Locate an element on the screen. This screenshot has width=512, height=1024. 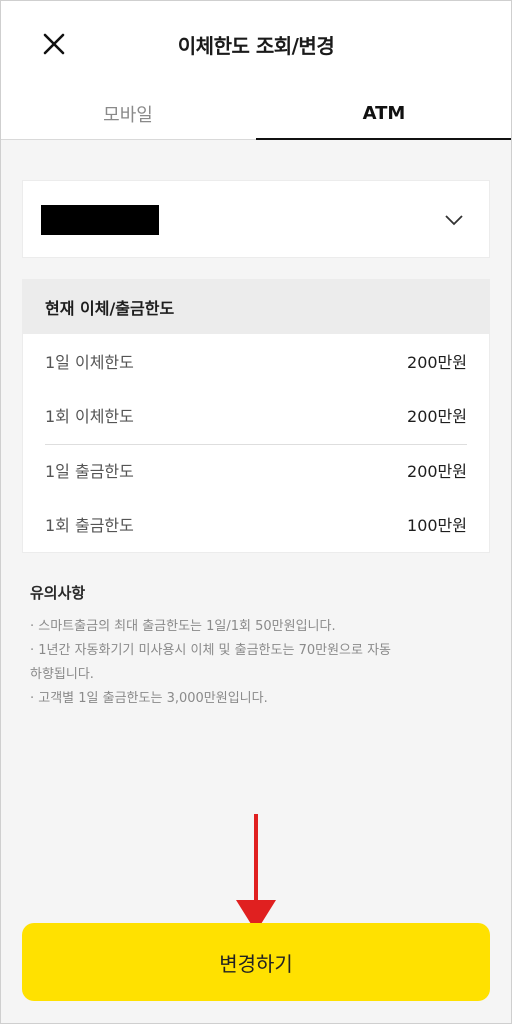
change-button: 변경하기 is located at coordinates (256, 962).